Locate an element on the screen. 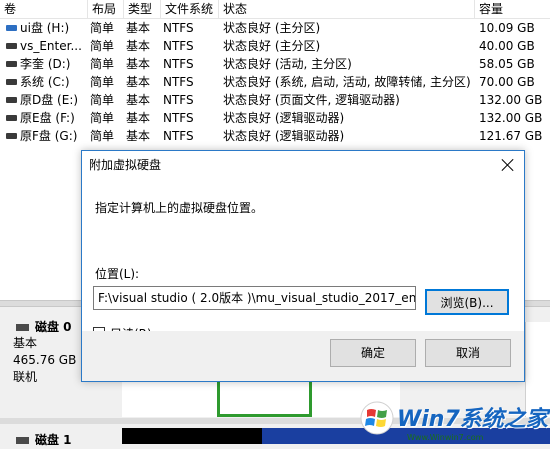 The height and width of the screenshot is (449, 550). volume-name: ui盘 (H:) is located at coordinates (45, 28).